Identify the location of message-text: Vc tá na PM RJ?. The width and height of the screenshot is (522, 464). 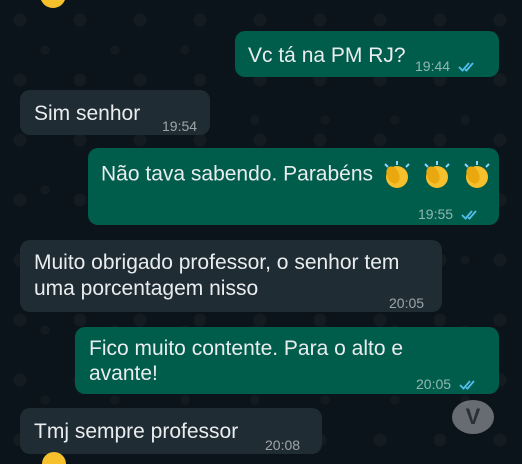
(327, 55).